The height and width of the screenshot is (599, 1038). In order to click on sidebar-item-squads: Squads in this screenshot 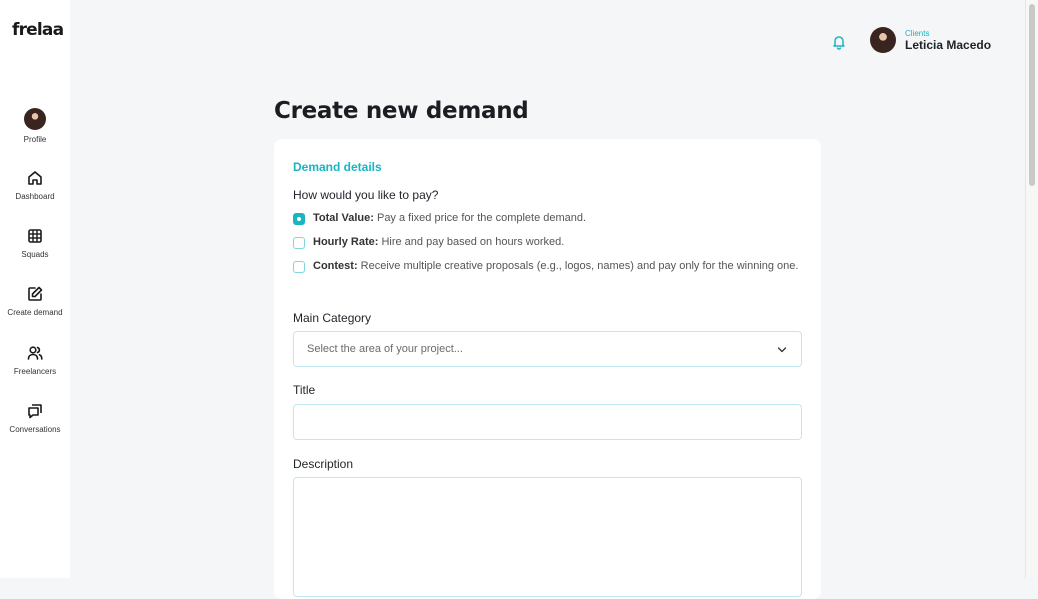, I will do `click(35, 243)`.